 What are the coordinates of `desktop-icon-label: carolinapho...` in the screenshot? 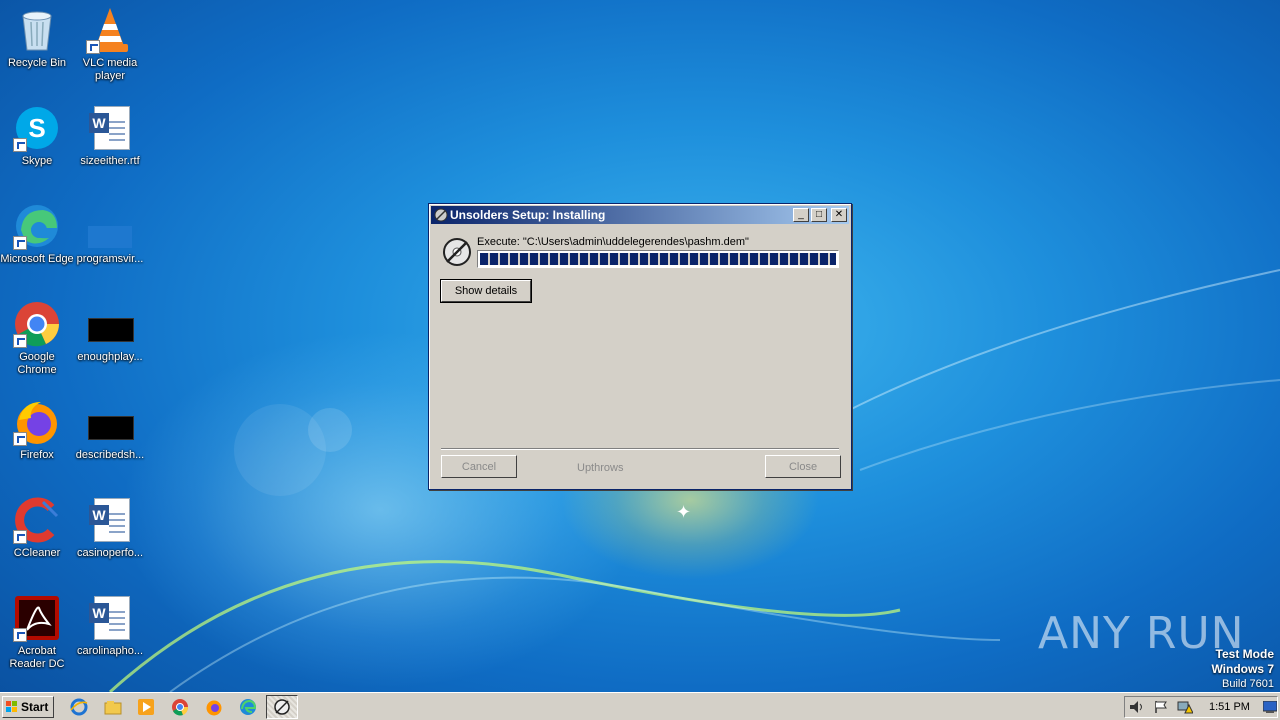 It's located at (110, 651).